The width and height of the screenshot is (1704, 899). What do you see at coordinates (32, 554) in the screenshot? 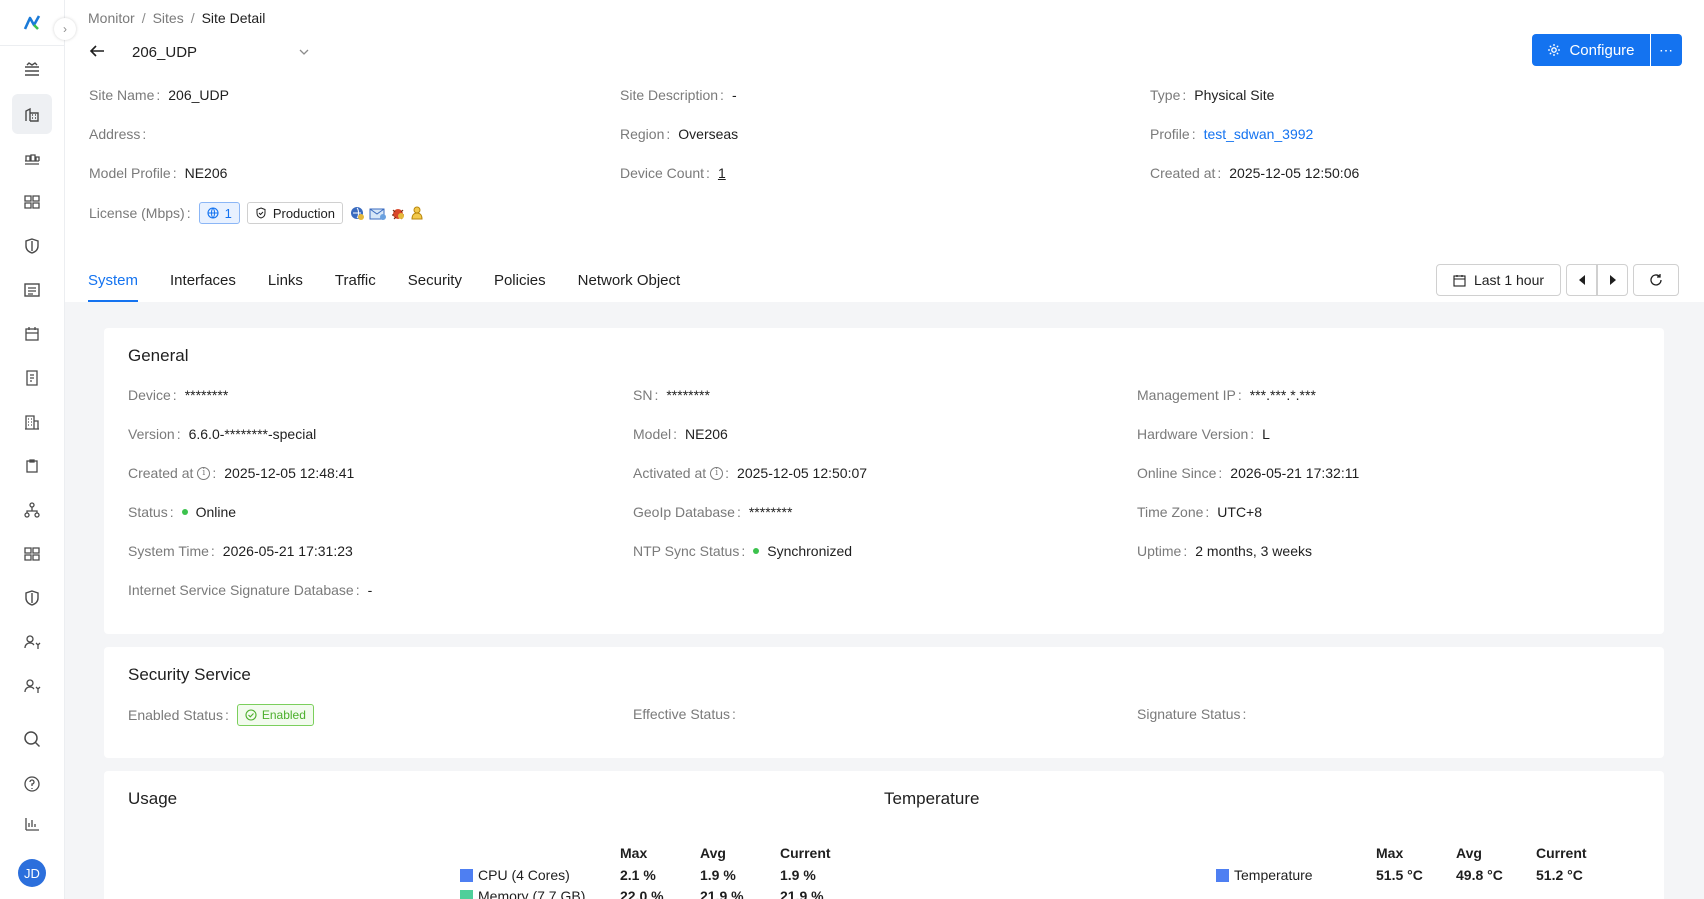
I see `nav-templates` at bounding box center [32, 554].